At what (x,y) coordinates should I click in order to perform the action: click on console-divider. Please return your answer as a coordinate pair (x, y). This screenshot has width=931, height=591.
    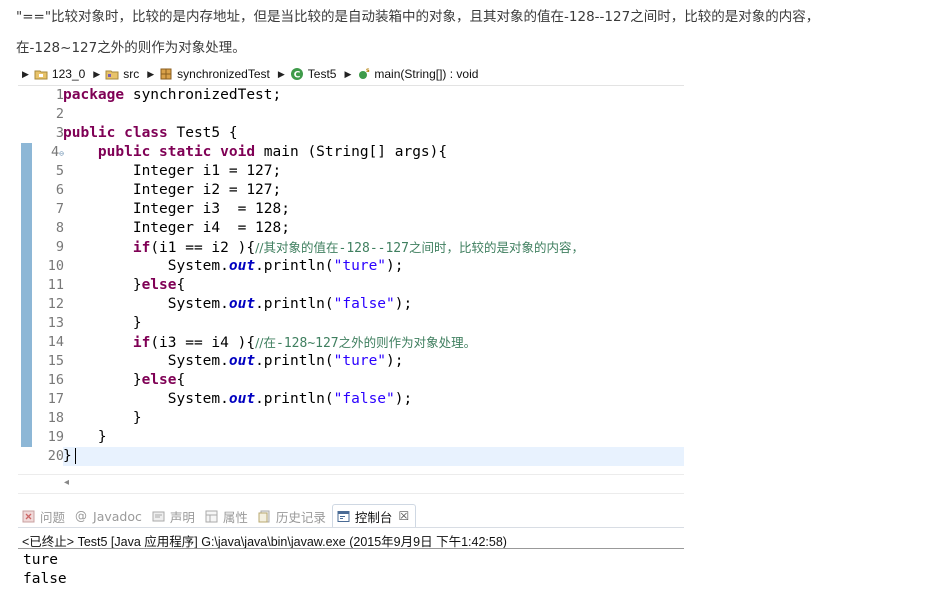
    Looking at the image, I should click on (351, 548).